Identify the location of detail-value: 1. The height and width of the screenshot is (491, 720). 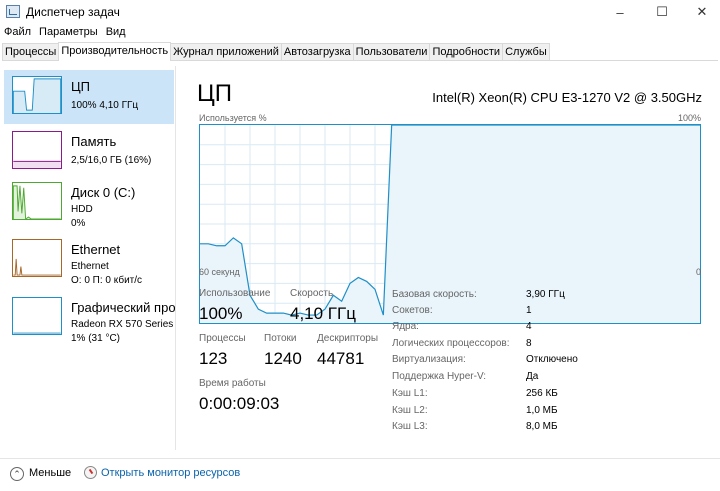
(529, 310).